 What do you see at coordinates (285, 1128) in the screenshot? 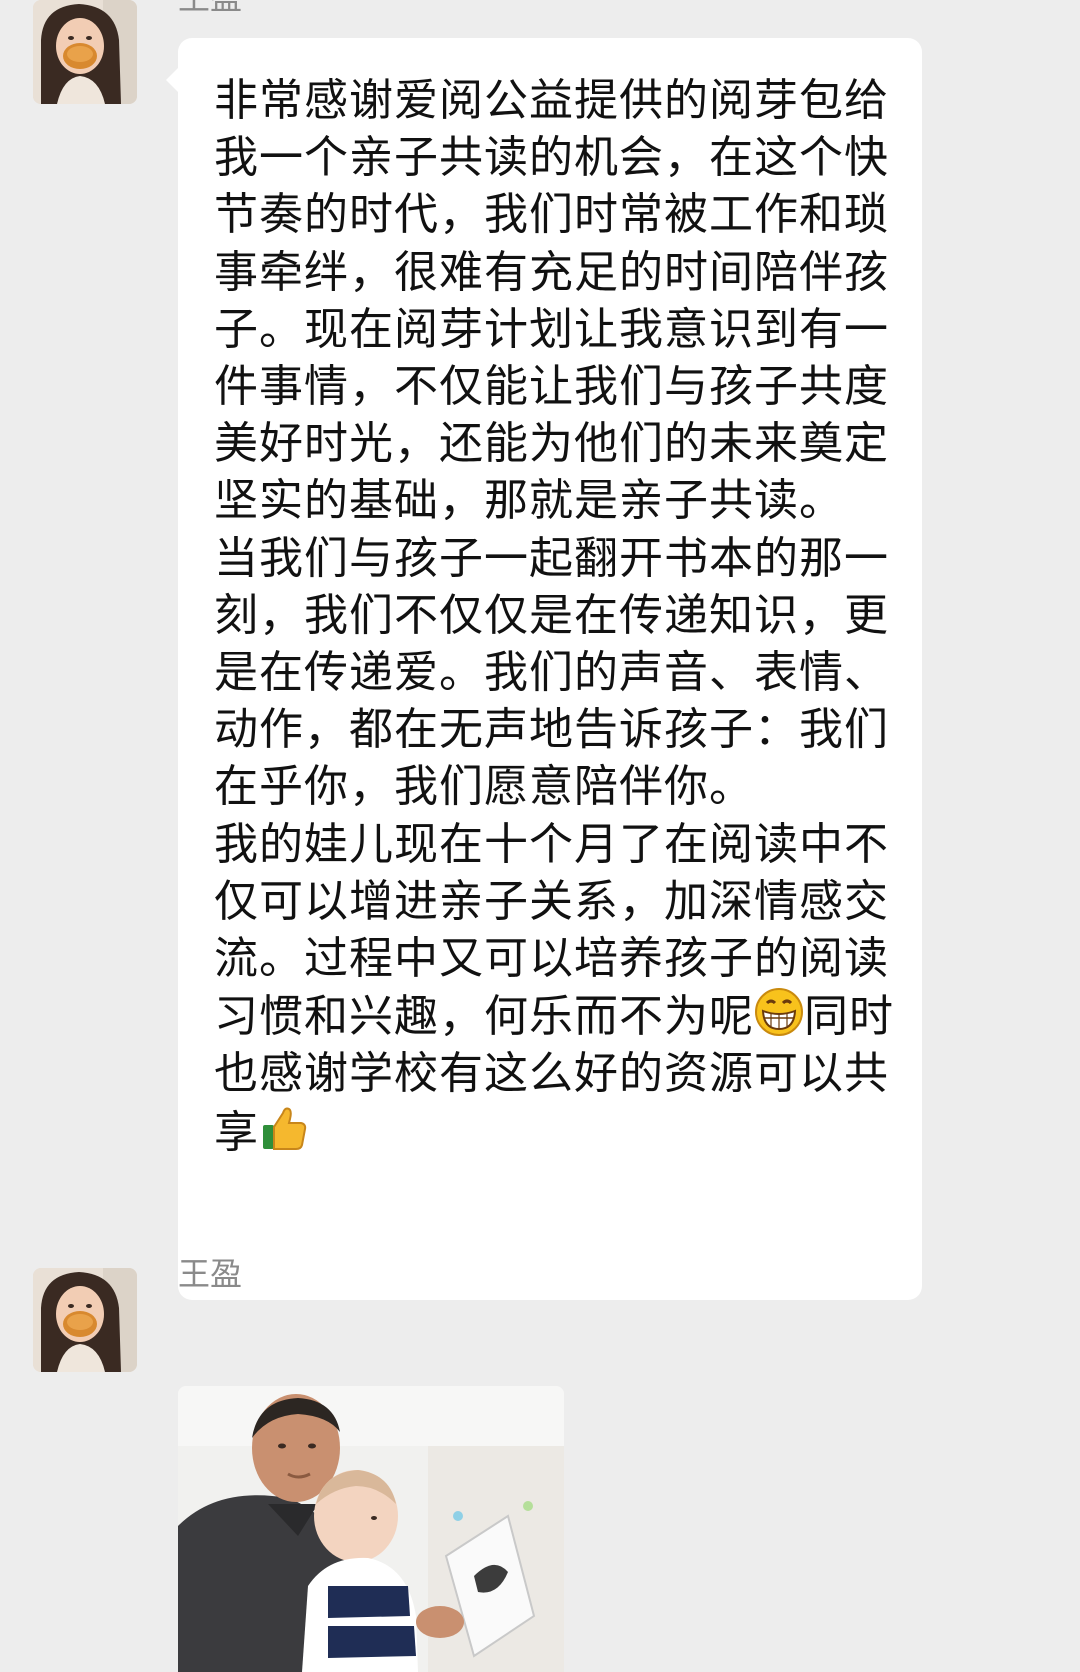
I see `thumbs-up-emoji-icon` at bounding box center [285, 1128].